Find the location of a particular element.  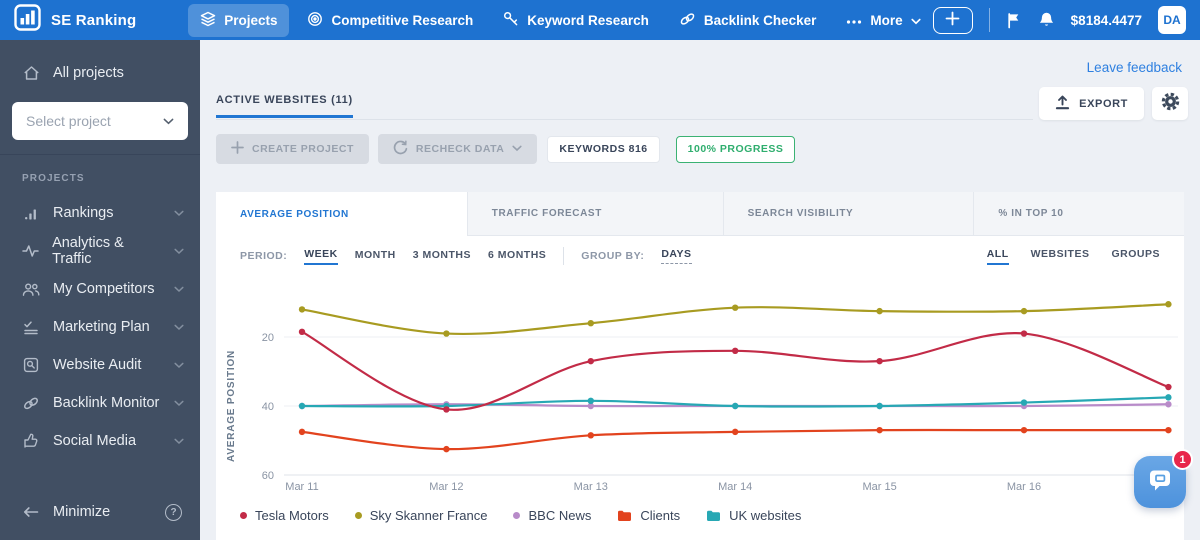

sidebar-item-all-projects: All projects is located at coordinates (100, 73).